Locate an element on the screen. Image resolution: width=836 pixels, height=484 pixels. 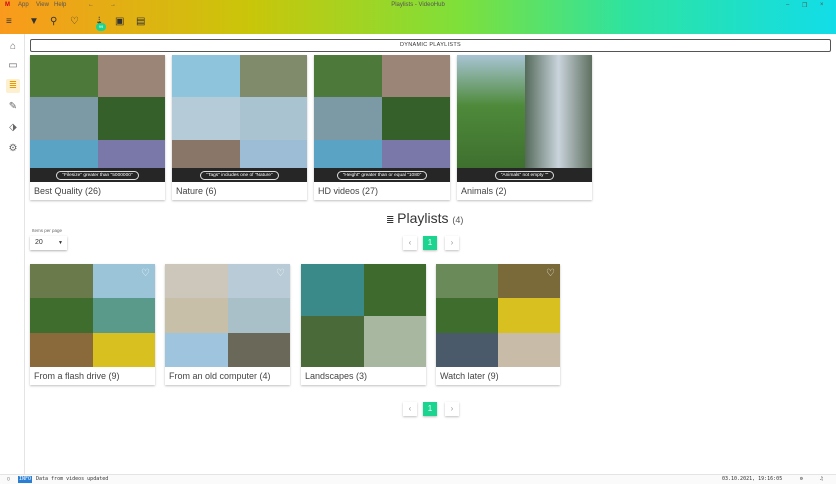
sidebar: ⌂ ▭ ≣ ✎ ⬗ ⚙ is located at coordinates (12, 254).